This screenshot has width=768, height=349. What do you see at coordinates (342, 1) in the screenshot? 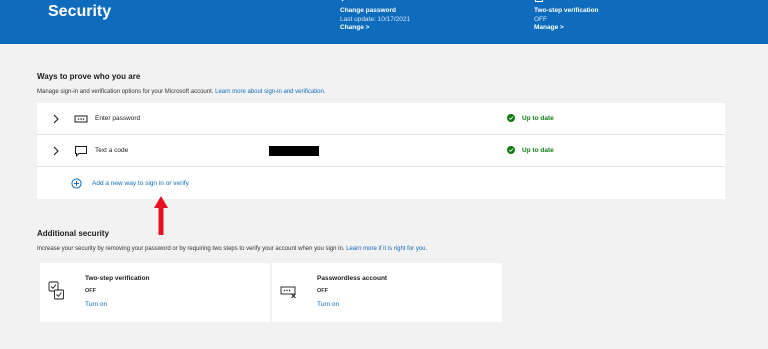
I see `pencil-icon` at bounding box center [342, 1].